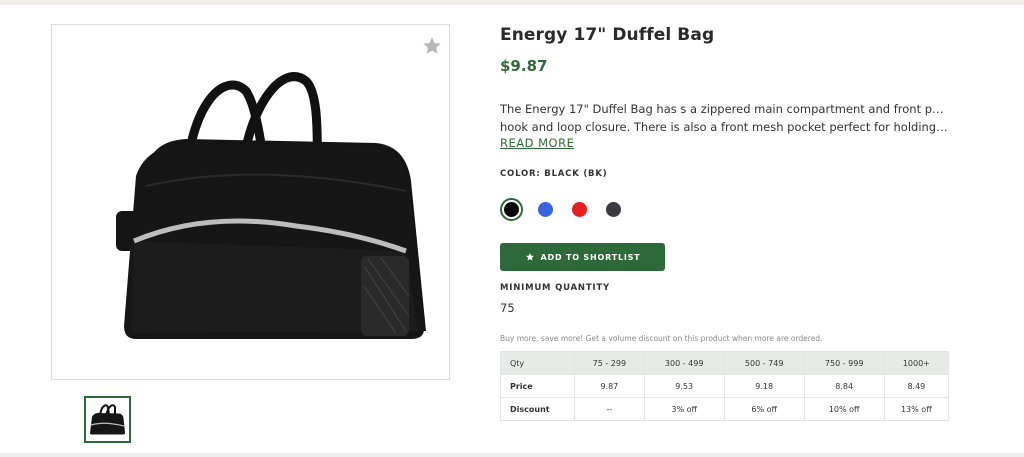  Describe the element at coordinates (684, 409) in the screenshot. I see `discount-cell: 3% off` at that location.